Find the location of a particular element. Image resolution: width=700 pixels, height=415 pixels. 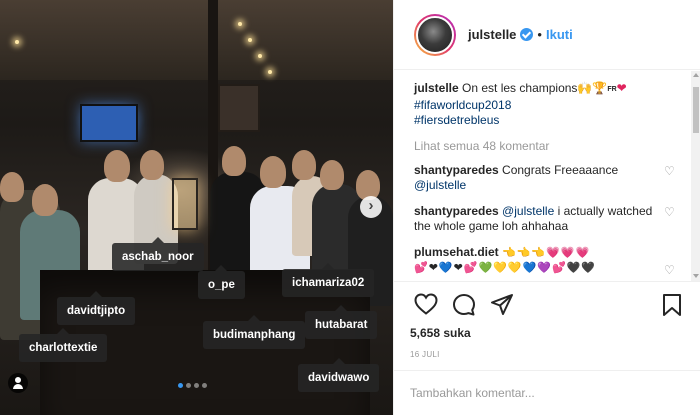

comment-text: Congrats Freeaaance is located at coordinates (560, 169).